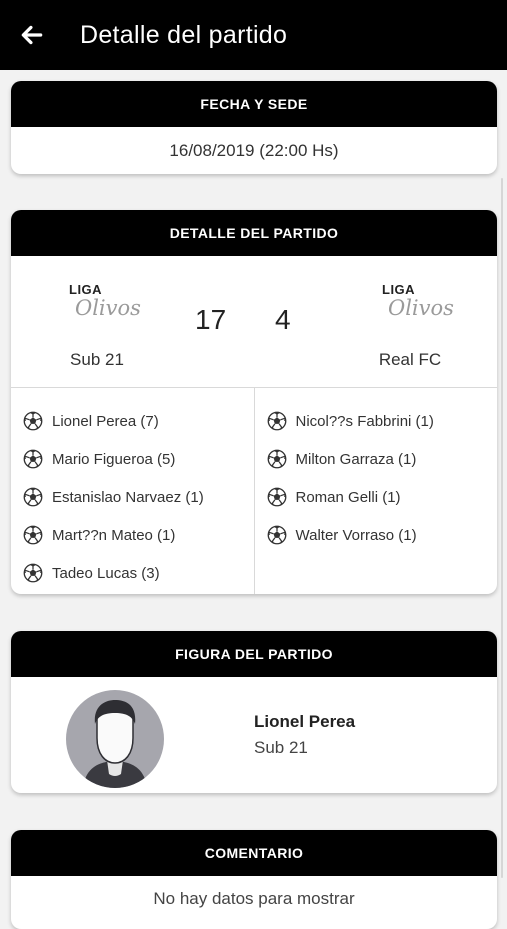 This screenshot has height=929, width=507. I want to click on list-item: Lionel Perea (7), so click(132, 421).